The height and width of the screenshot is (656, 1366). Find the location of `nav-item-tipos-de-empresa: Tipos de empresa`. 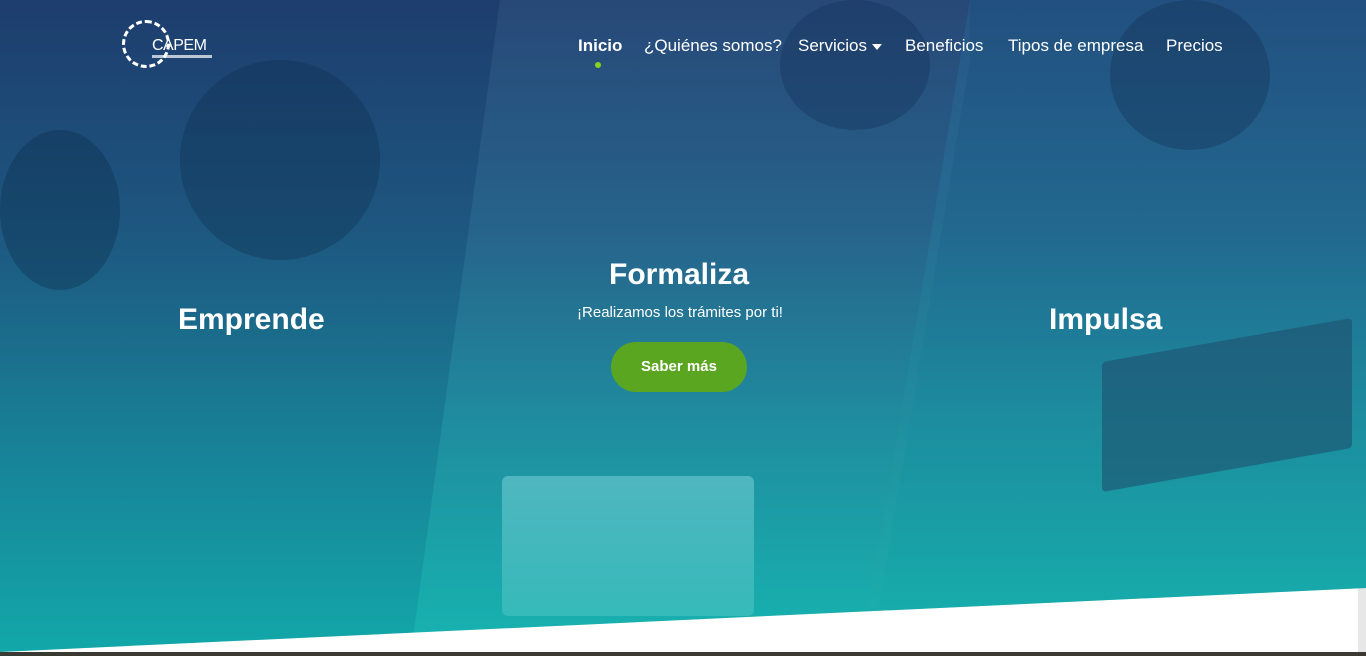

nav-item-tipos-de-empresa: Tipos de empresa is located at coordinates (1075, 46).